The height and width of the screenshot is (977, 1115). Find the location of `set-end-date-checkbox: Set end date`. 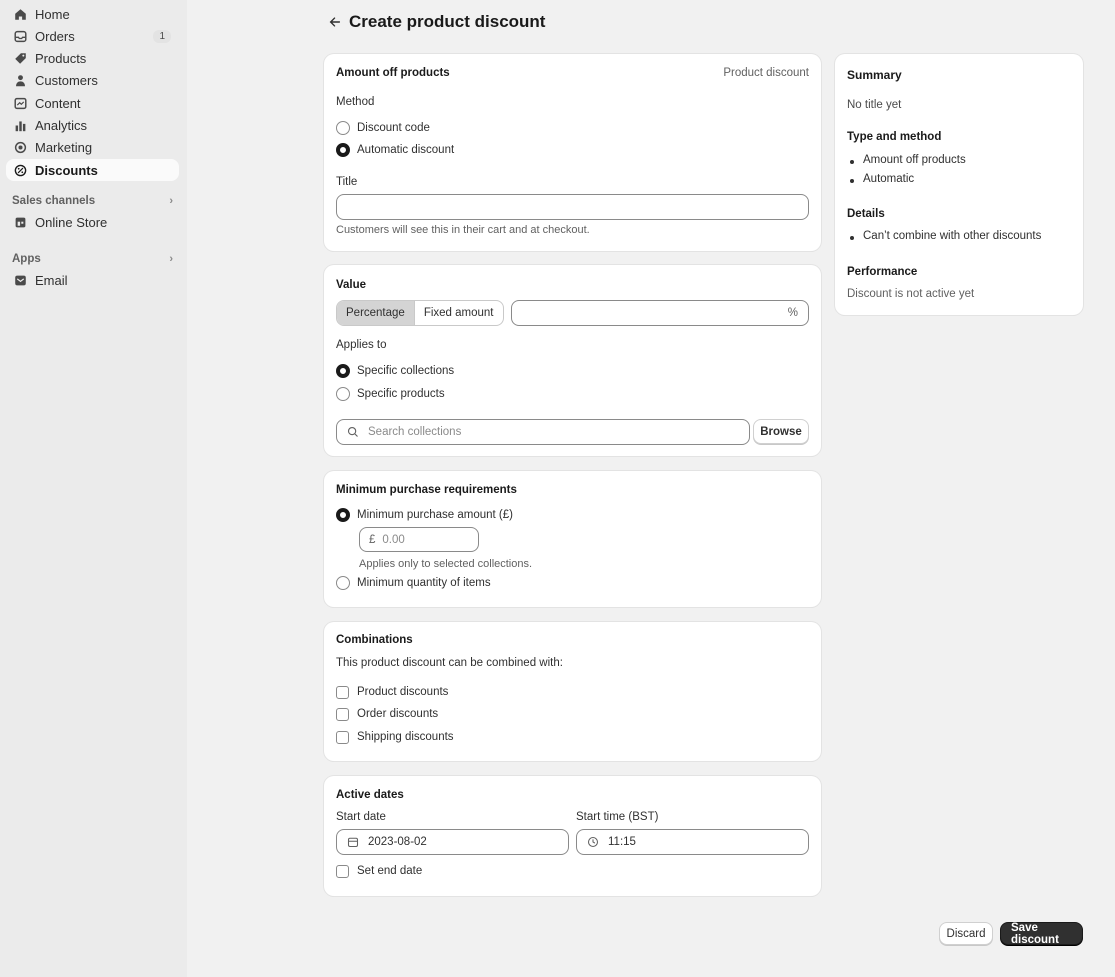

set-end-date-checkbox: Set end date is located at coordinates (379, 871).